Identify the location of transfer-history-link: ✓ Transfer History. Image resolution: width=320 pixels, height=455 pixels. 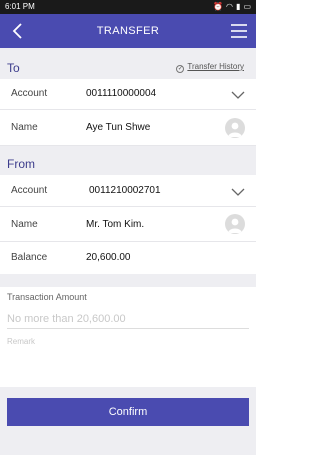
(210, 67).